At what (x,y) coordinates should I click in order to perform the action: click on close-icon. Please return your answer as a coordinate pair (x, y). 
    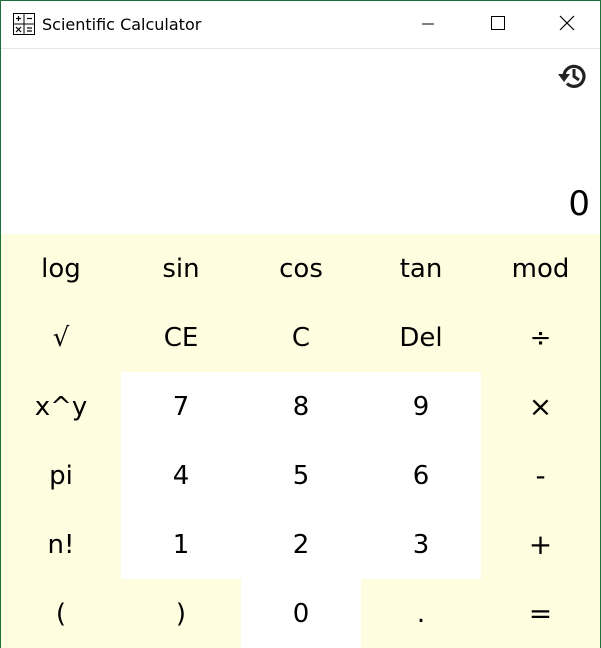
    Looking at the image, I should click on (567, 25).